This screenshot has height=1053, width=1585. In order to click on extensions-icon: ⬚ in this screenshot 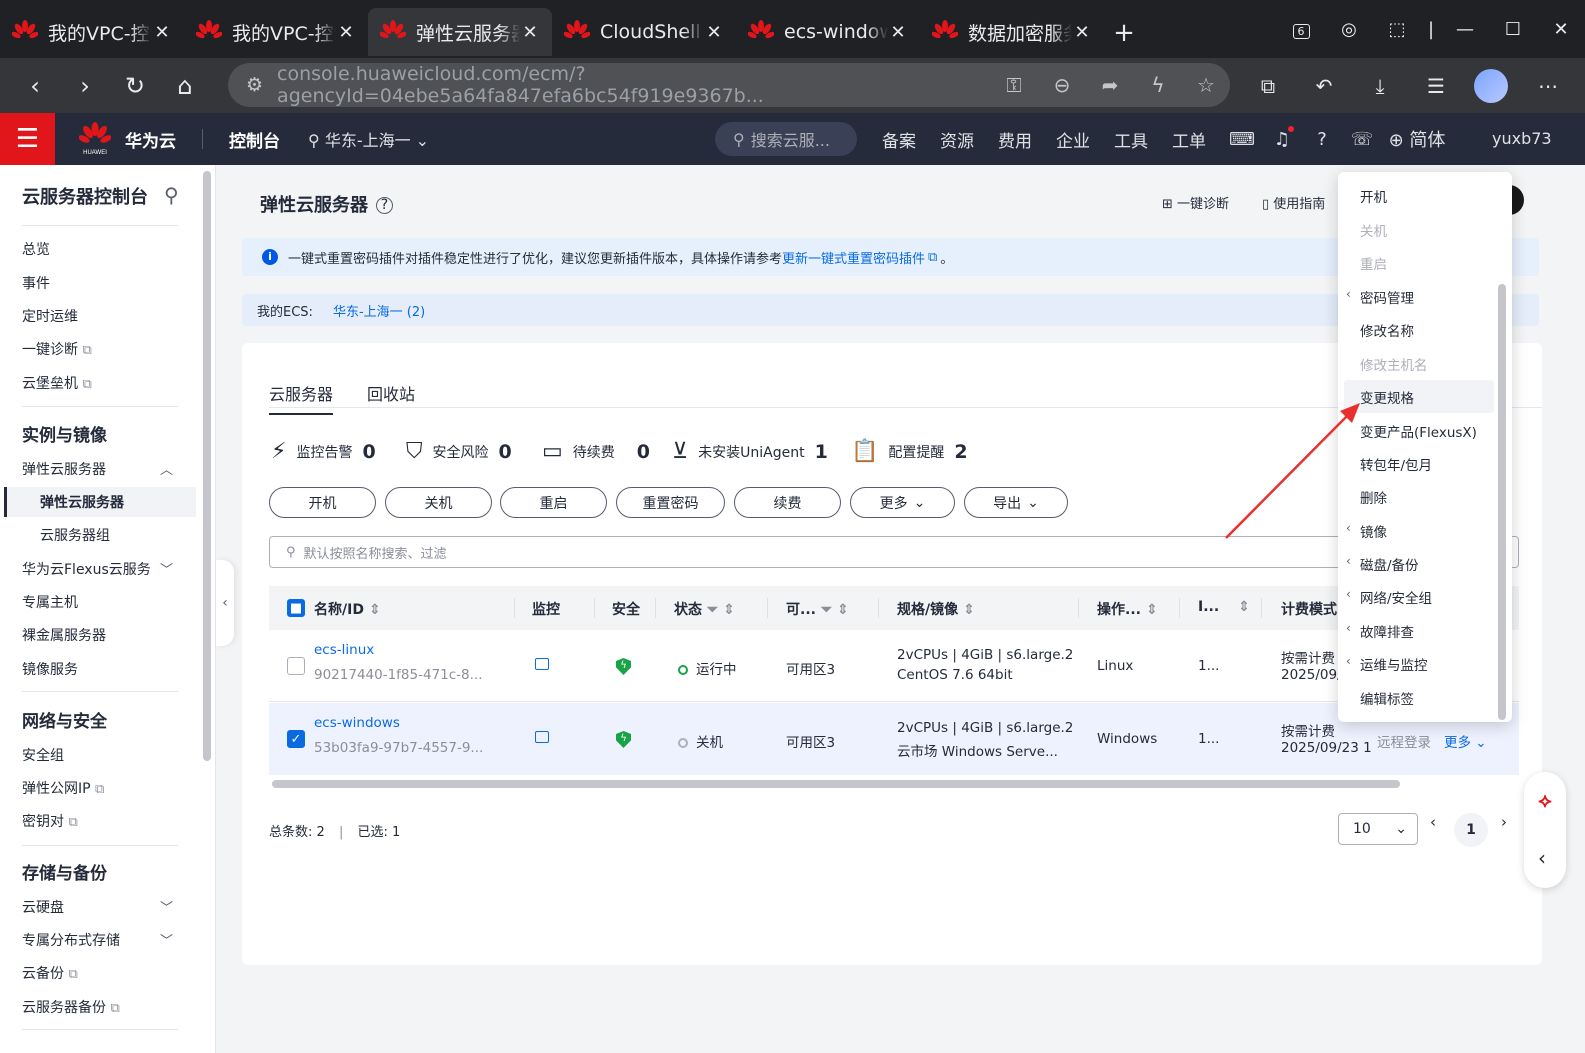, I will do `click(1397, 29)`.